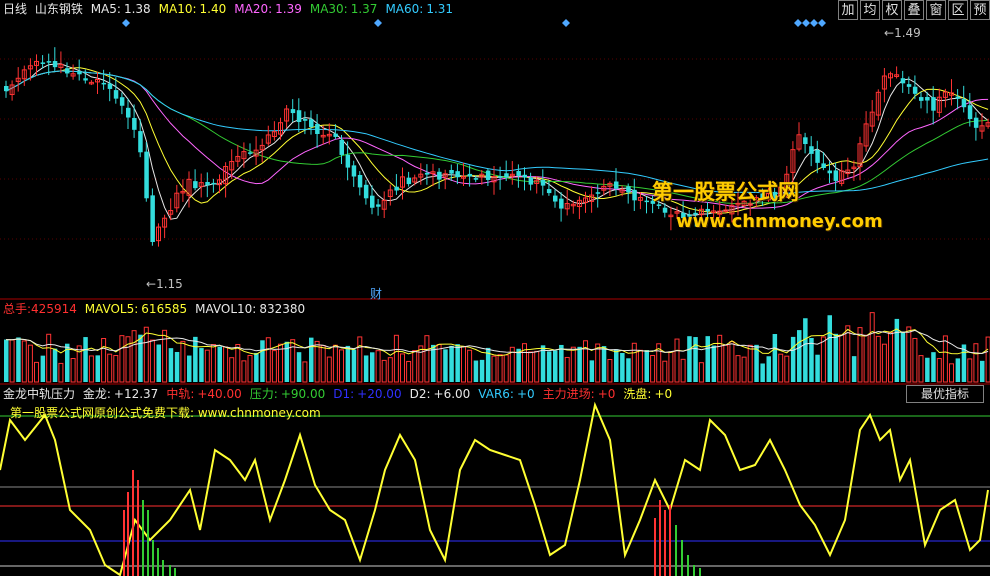 The height and width of the screenshot is (576, 990). I want to click on mavol-item: MAVOL10: 832380, so click(252, 309).